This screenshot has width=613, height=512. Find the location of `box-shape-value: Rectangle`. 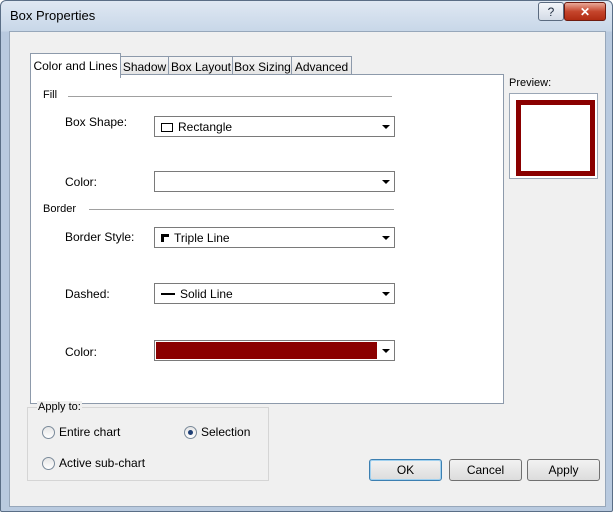

box-shape-value: Rectangle is located at coordinates (205, 127).